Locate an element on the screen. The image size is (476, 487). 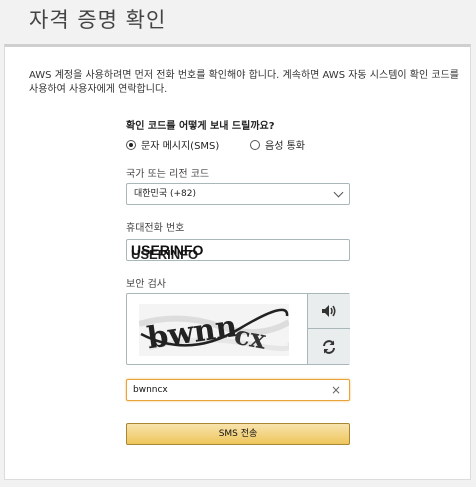
refresh-captcha-button is located at coordinates (328, 346).